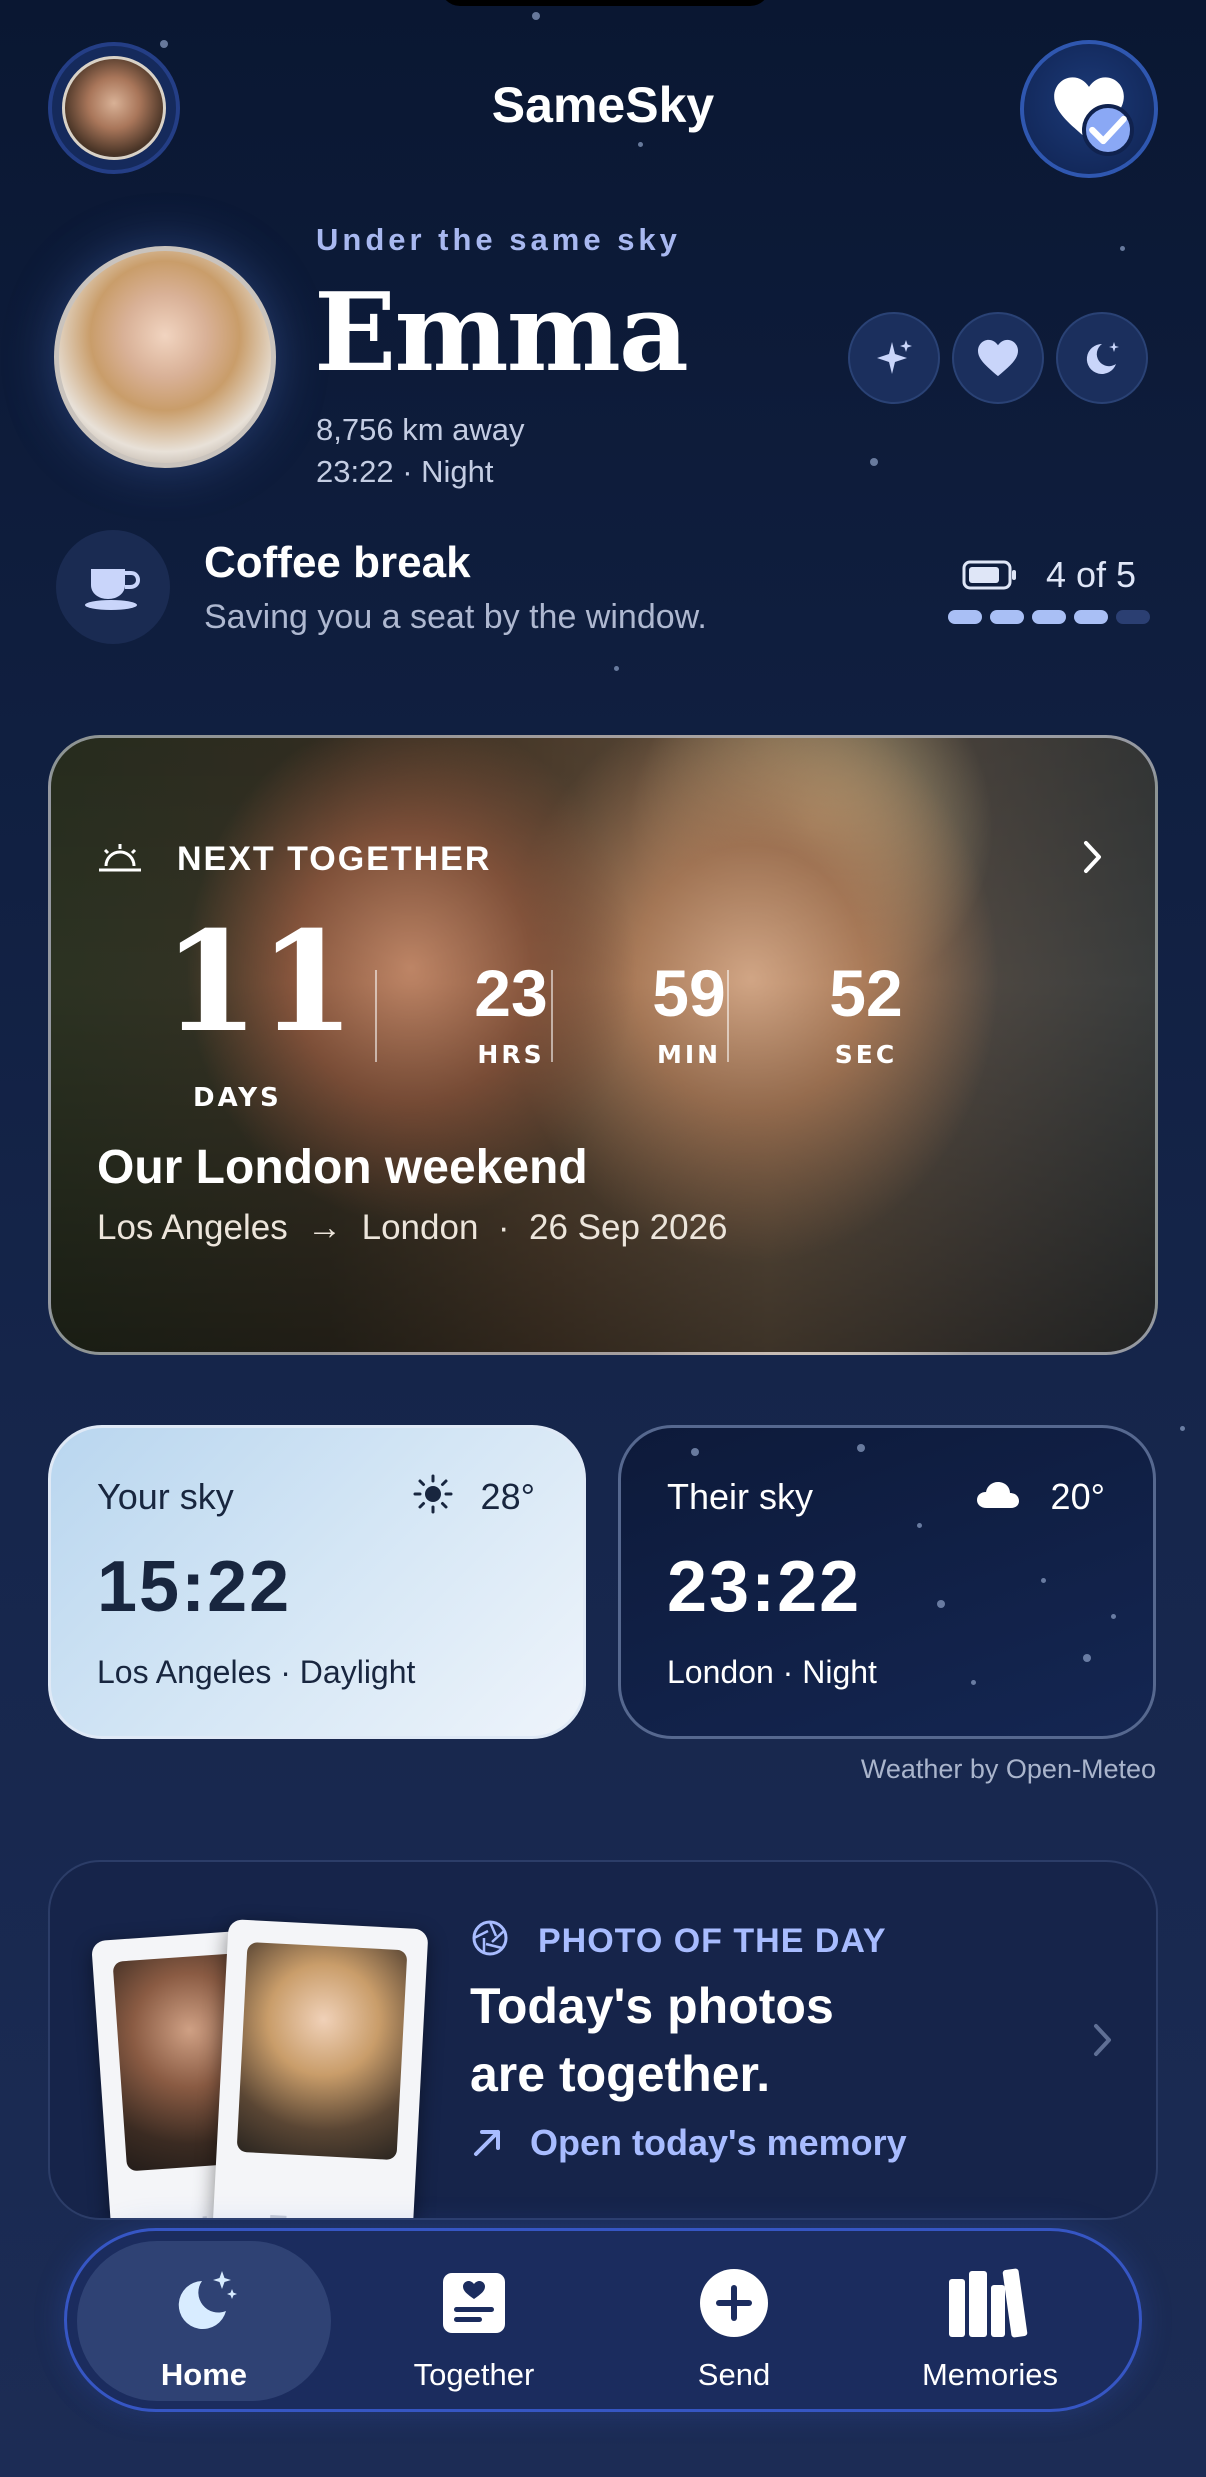  Describe the element at coordinates (764, 1587) in the screenshot. I see `their-sky-time: 23:22` at that location.